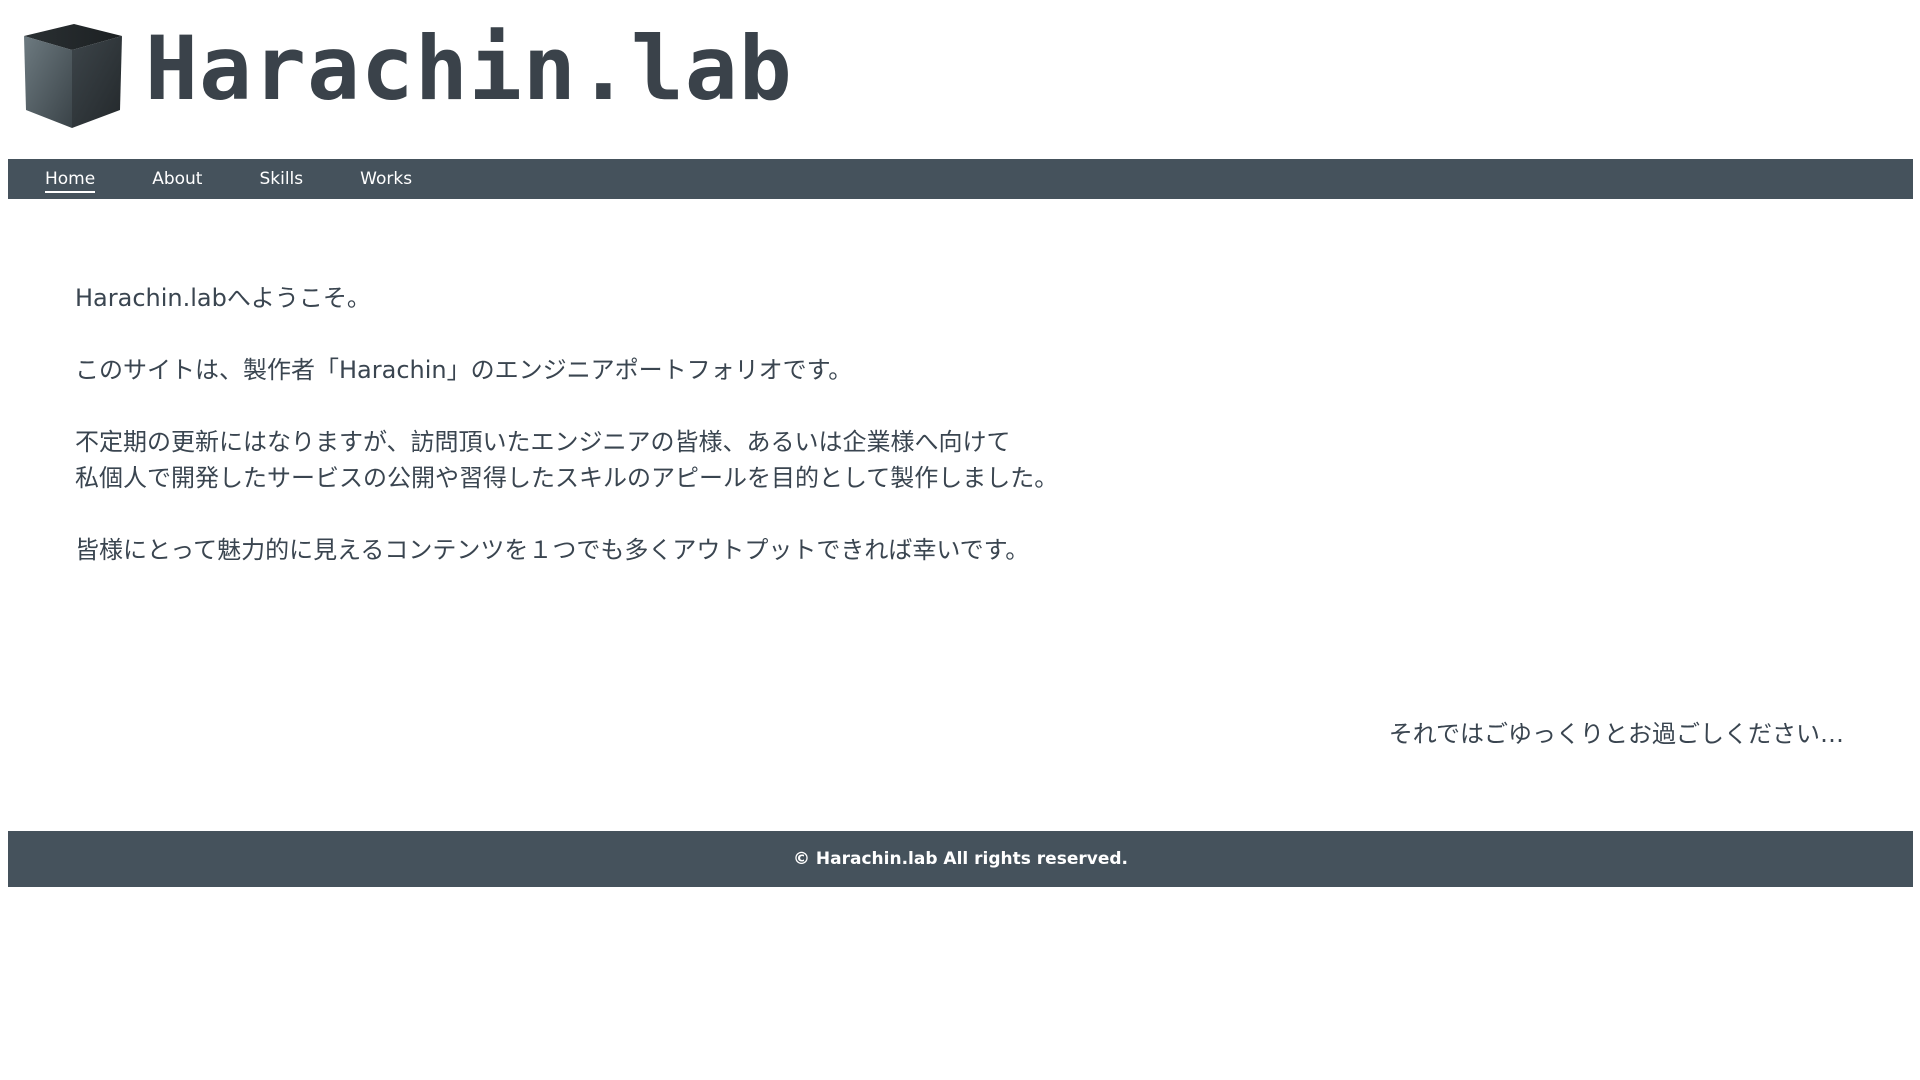  What do you see at coordinates (73, 76) in the screenshot?
I see `cube-icon` at bounding box center [73, 76].